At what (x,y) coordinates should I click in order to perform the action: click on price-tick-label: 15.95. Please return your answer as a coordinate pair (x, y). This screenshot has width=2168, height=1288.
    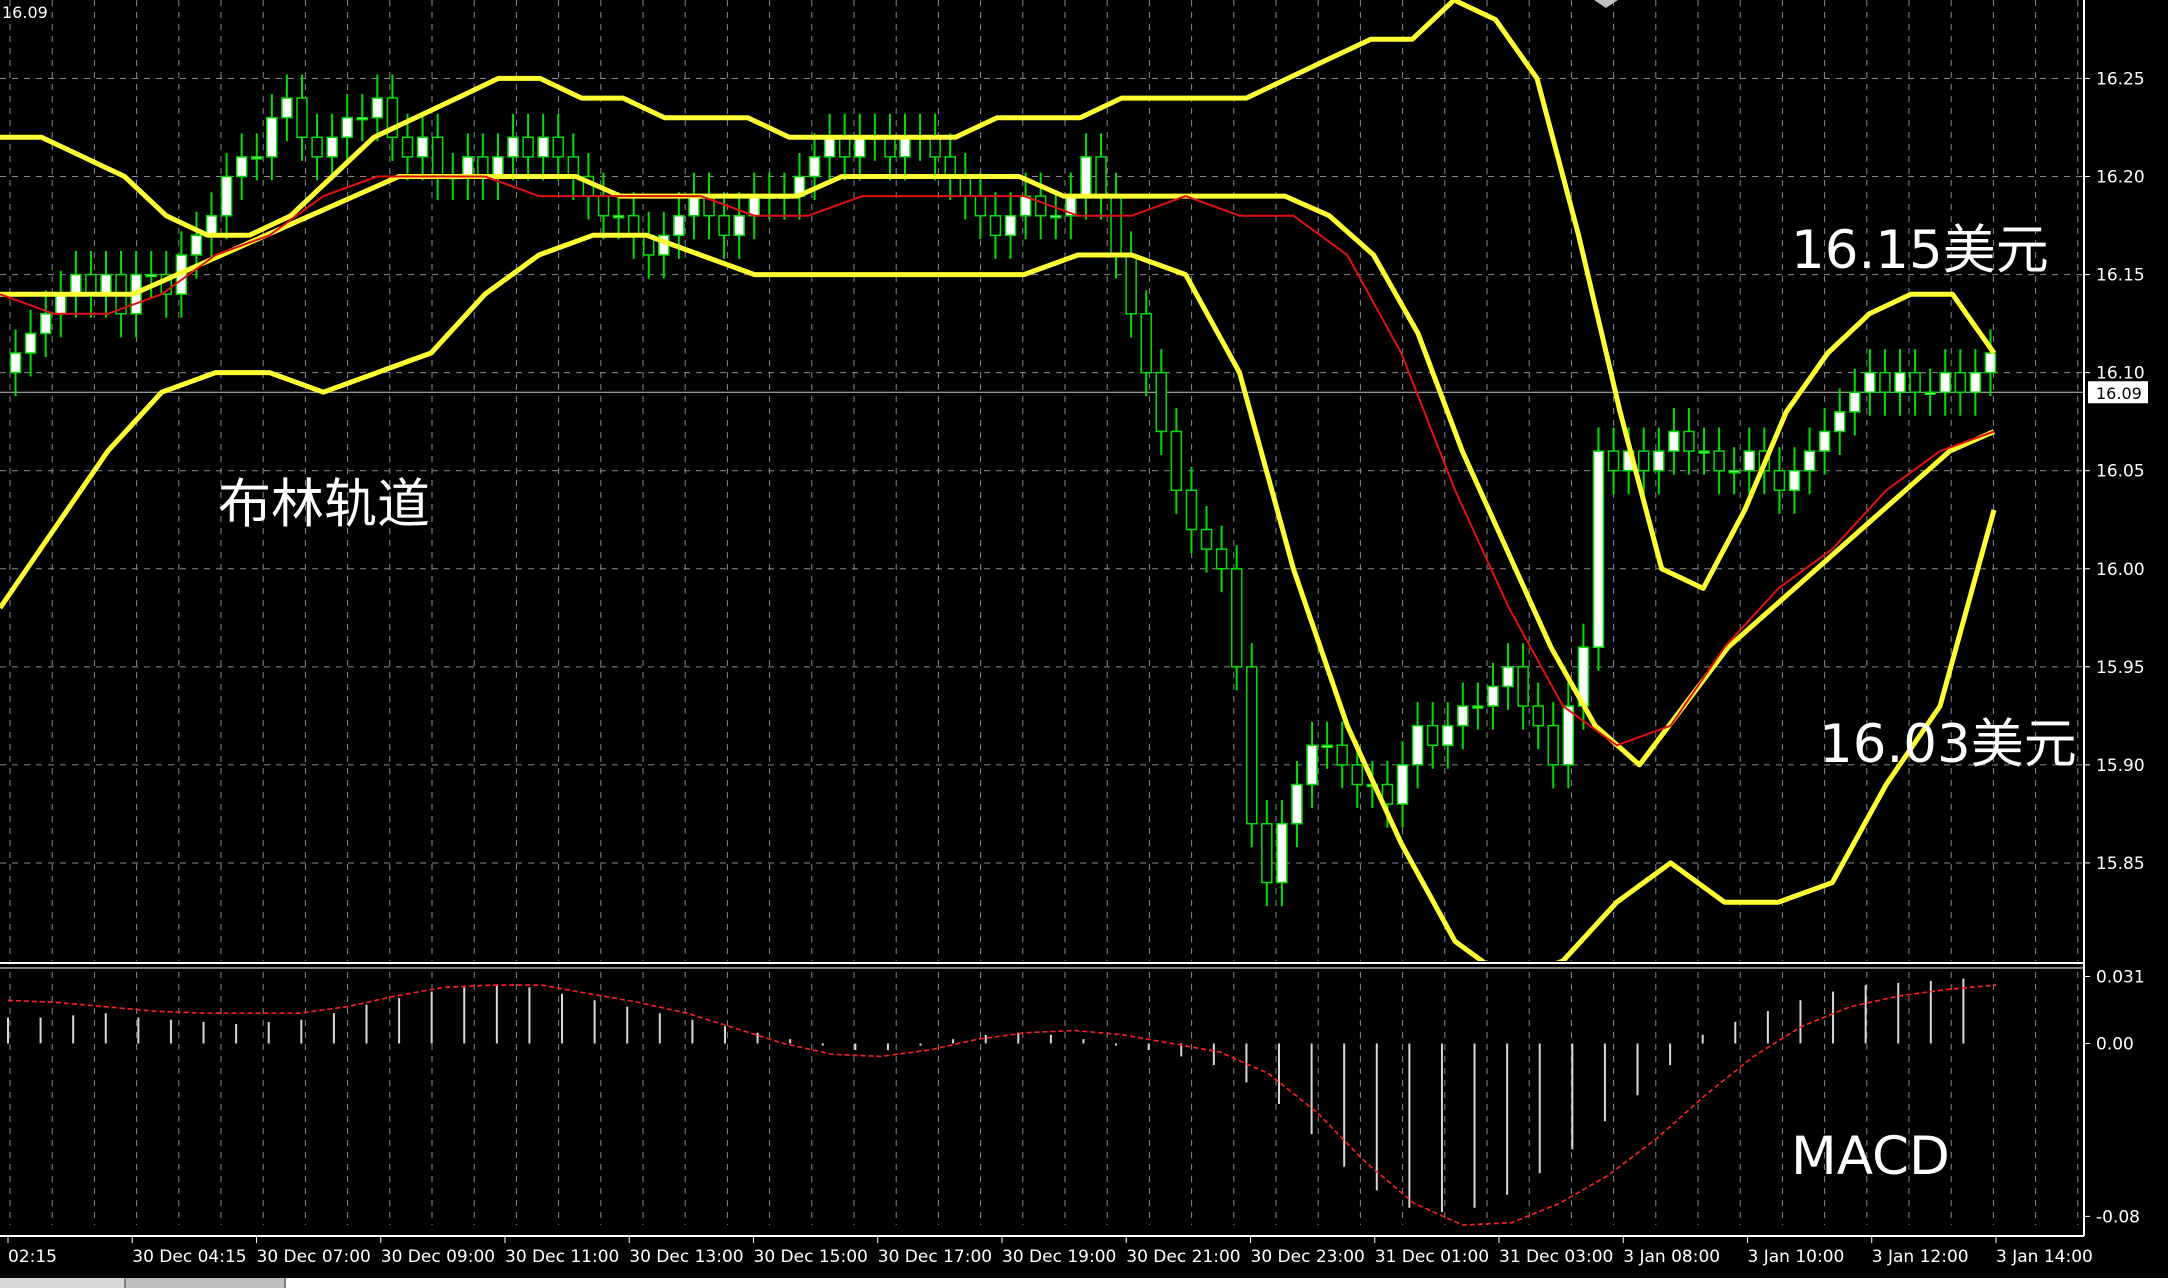
    Looking at the image, I should click on (2120, 668).